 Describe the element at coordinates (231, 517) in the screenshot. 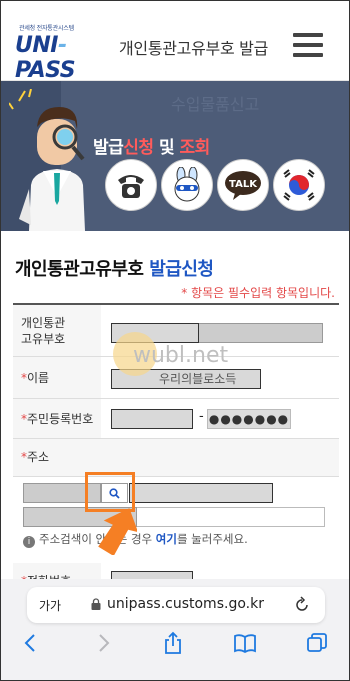

I see `address-line2-ext` at that location.